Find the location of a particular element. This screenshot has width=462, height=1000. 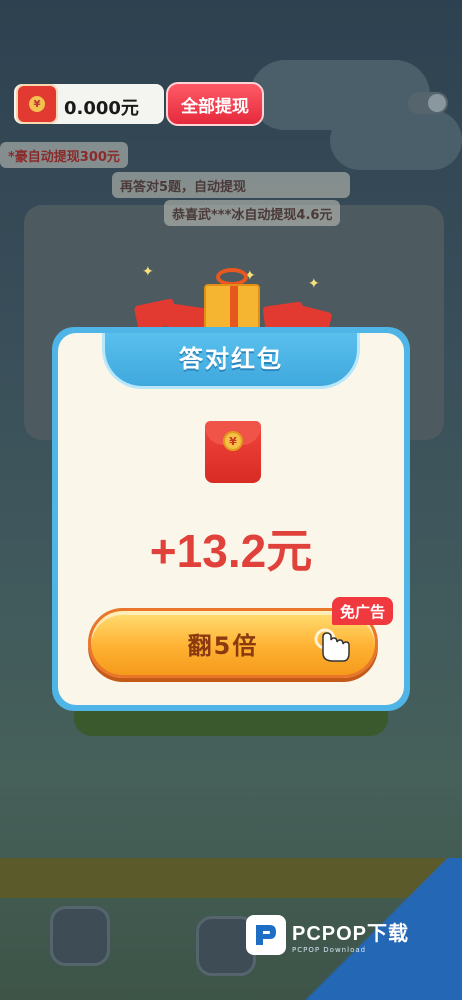

cloud-decoration is located at coordinates (396, 140).